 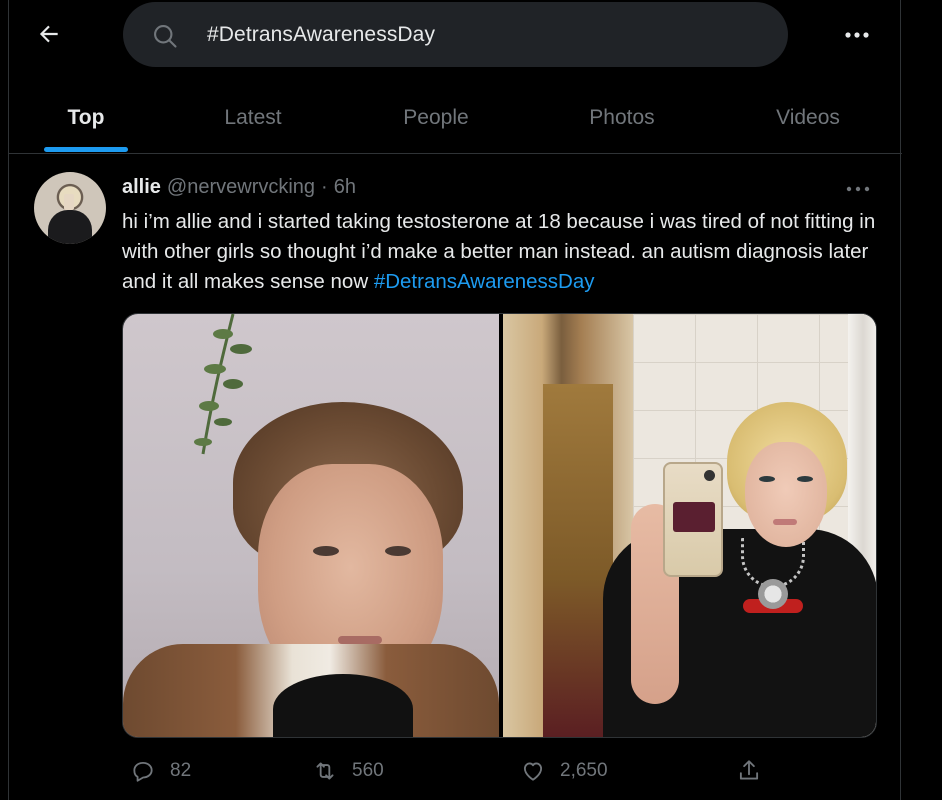 I want to click on search-input: #DetransAwarenessDay, so click(x=321, y=35).